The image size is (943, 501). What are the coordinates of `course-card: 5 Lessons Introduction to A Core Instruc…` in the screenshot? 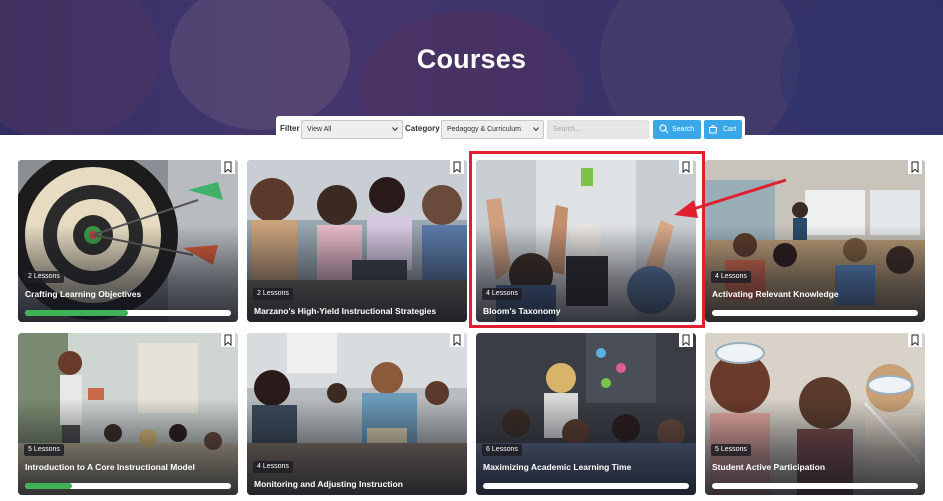 It's located at (128, 414).